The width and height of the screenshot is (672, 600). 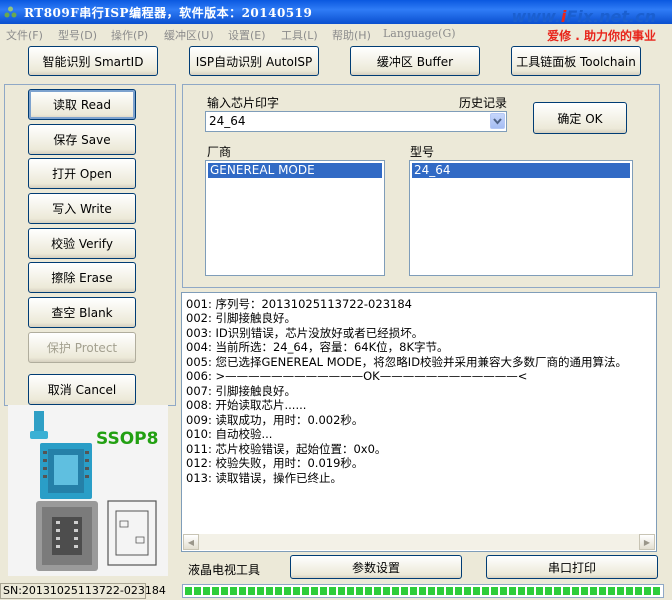 I want to click on log-line: 009: 读取成功，用时：0.002秒。, so click(x=275, y=420).